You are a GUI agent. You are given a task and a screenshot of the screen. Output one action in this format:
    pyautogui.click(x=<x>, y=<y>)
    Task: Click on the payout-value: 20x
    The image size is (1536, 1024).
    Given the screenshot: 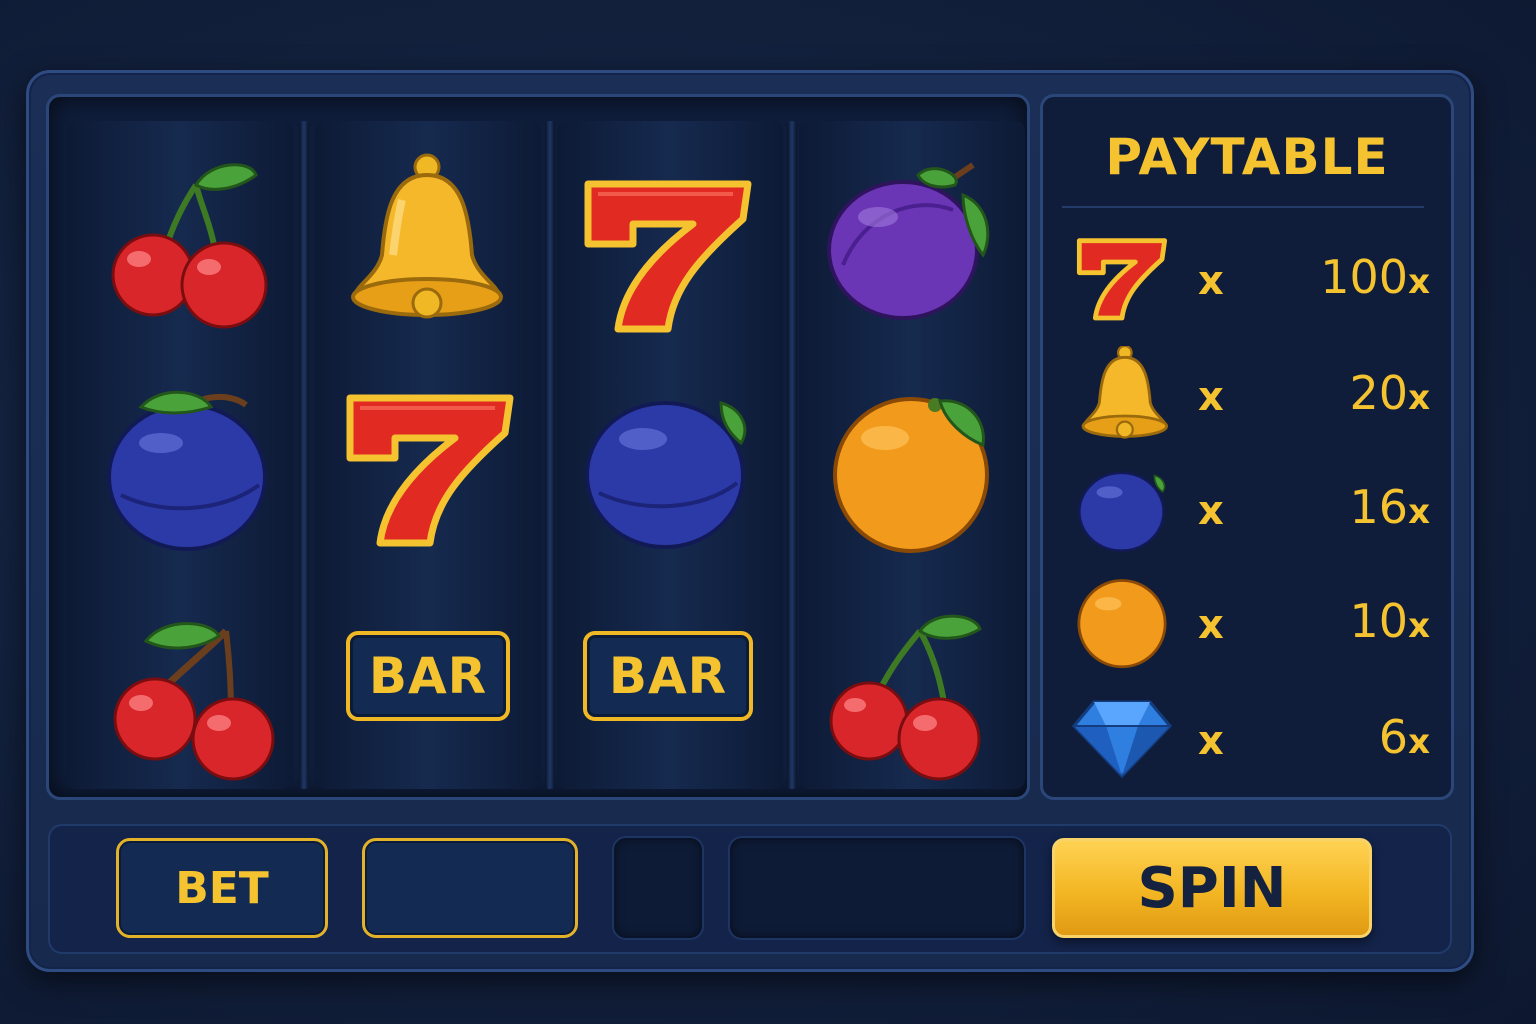 What is the action you would take?
    pyautogui.click(x=1389, y=393)
    